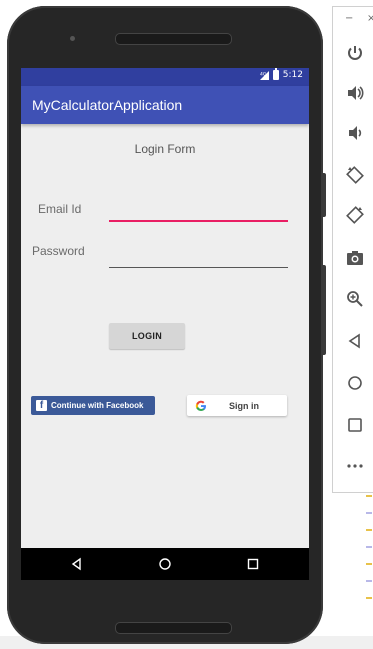 The height and width of the screenshot is (649, 373). I want to click on facebook-login-label: Continue with Facebook, so click(97, 405).